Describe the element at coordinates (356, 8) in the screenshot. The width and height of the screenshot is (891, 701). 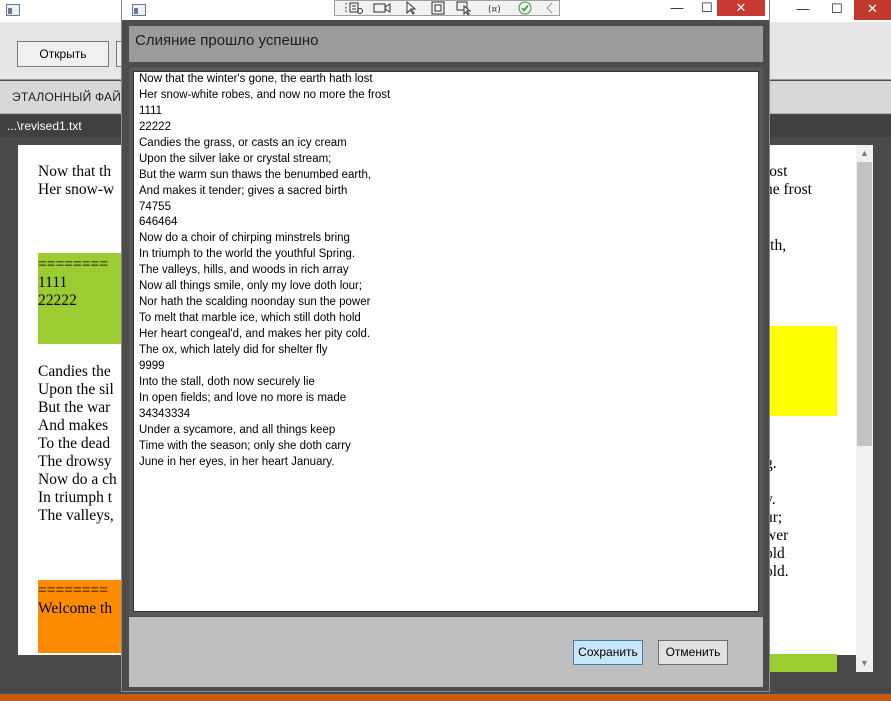
I see `inspect-tree-icon` at that location.